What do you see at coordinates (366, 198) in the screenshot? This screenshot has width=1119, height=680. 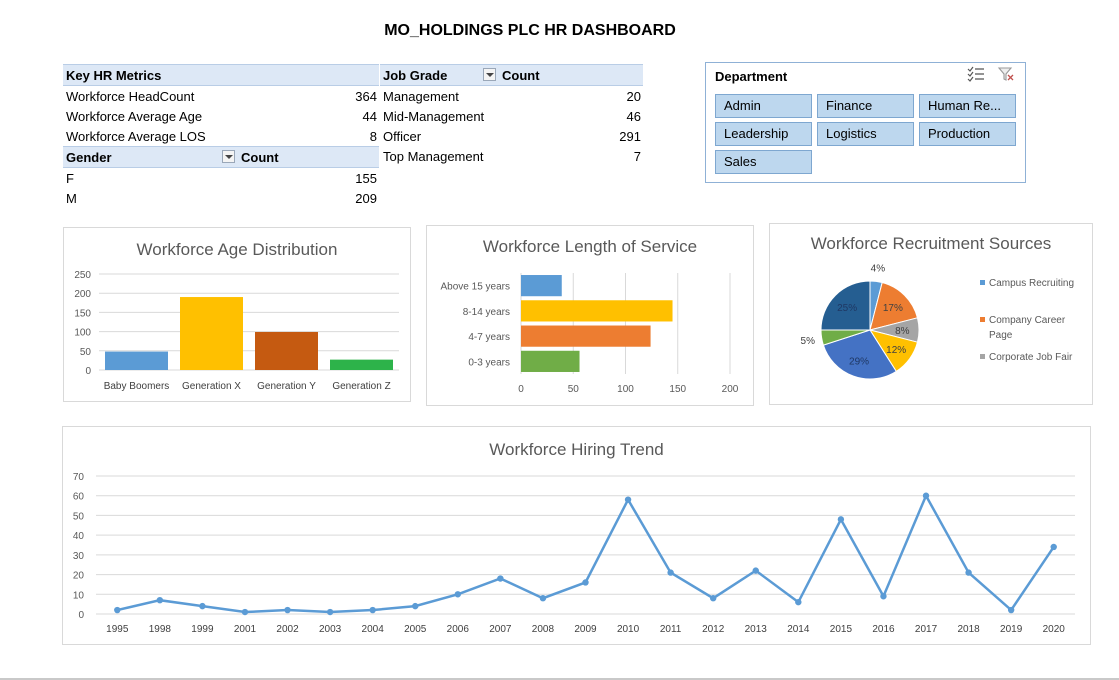 I see `gender-value: 209` at bounding box center [366, 198].